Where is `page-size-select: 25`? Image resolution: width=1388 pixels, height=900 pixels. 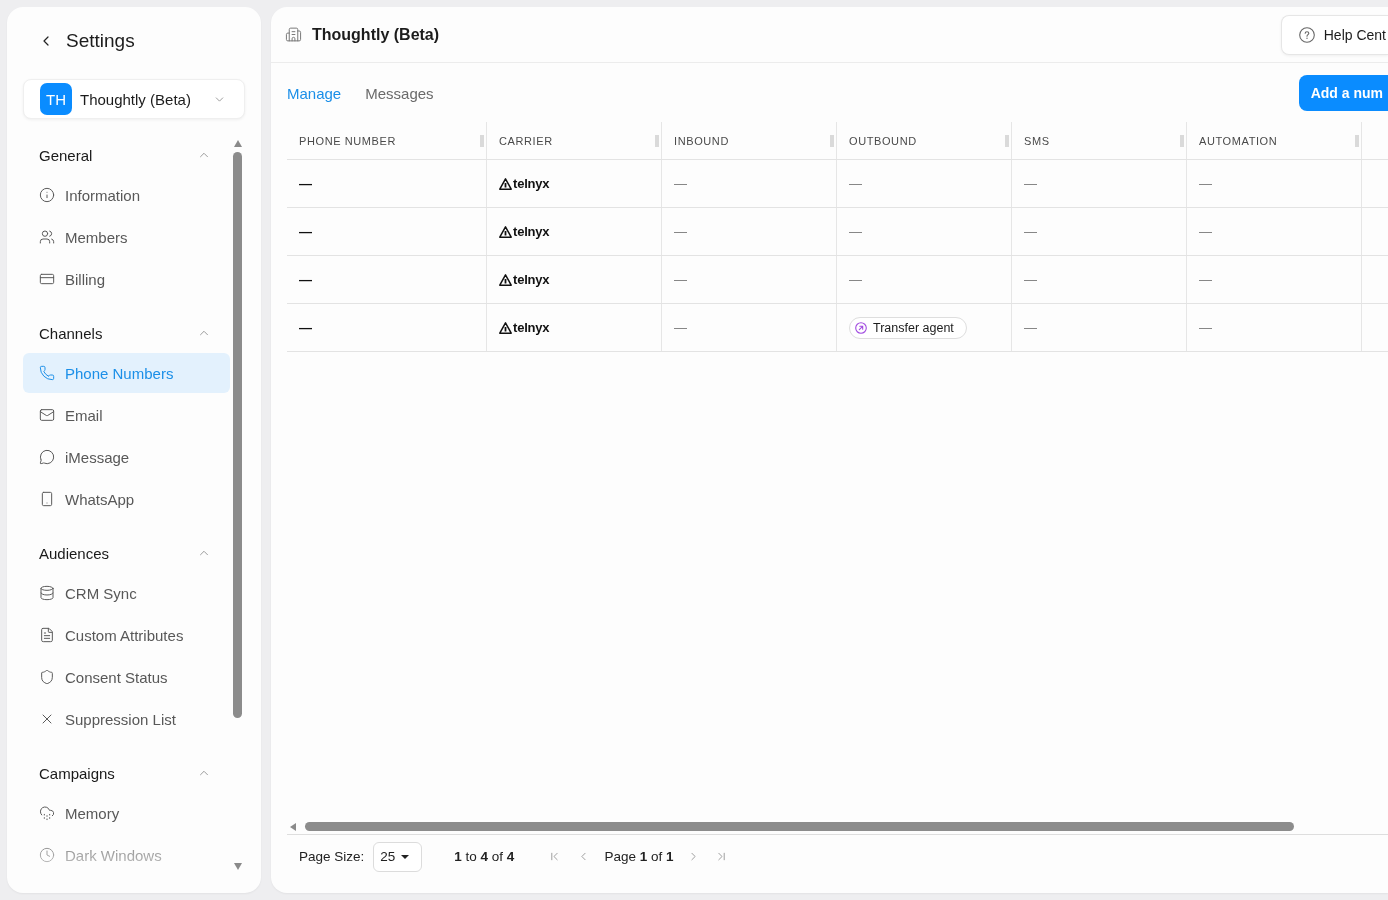
page-size-select: 25 is located at coordinates (398, 856).